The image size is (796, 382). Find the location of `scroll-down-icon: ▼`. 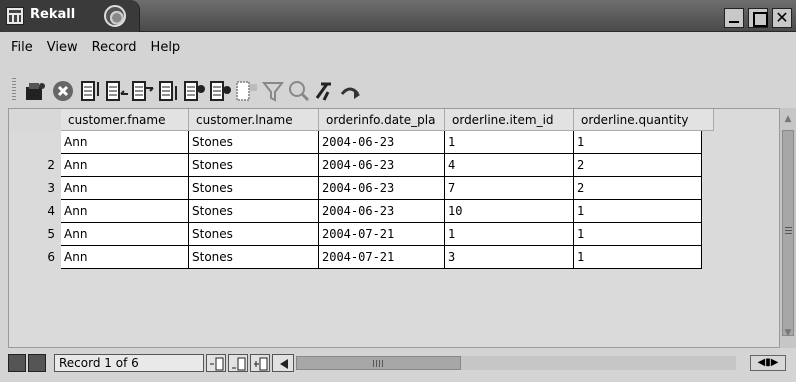

scroll-down-icon: ▼ is located at coordinates (788, 333).